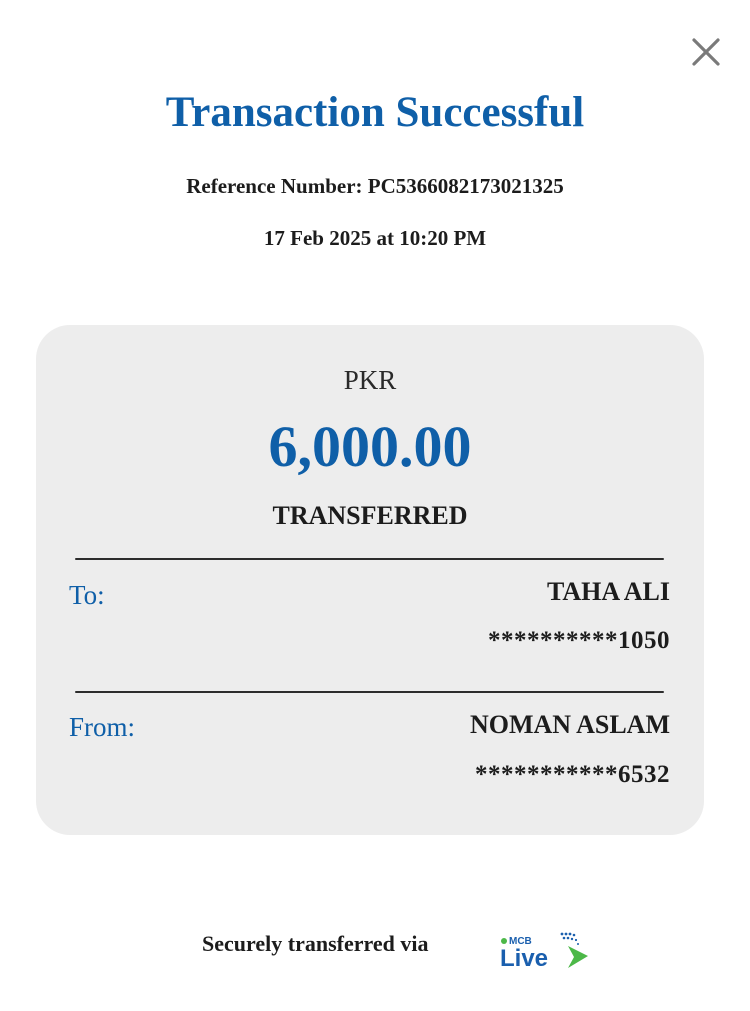 This screenshot has height=1011, width=750. Describe the element at coordinates (370, 446) in the screenshot. I see `transfer-amount: 6,000.00` at that location.